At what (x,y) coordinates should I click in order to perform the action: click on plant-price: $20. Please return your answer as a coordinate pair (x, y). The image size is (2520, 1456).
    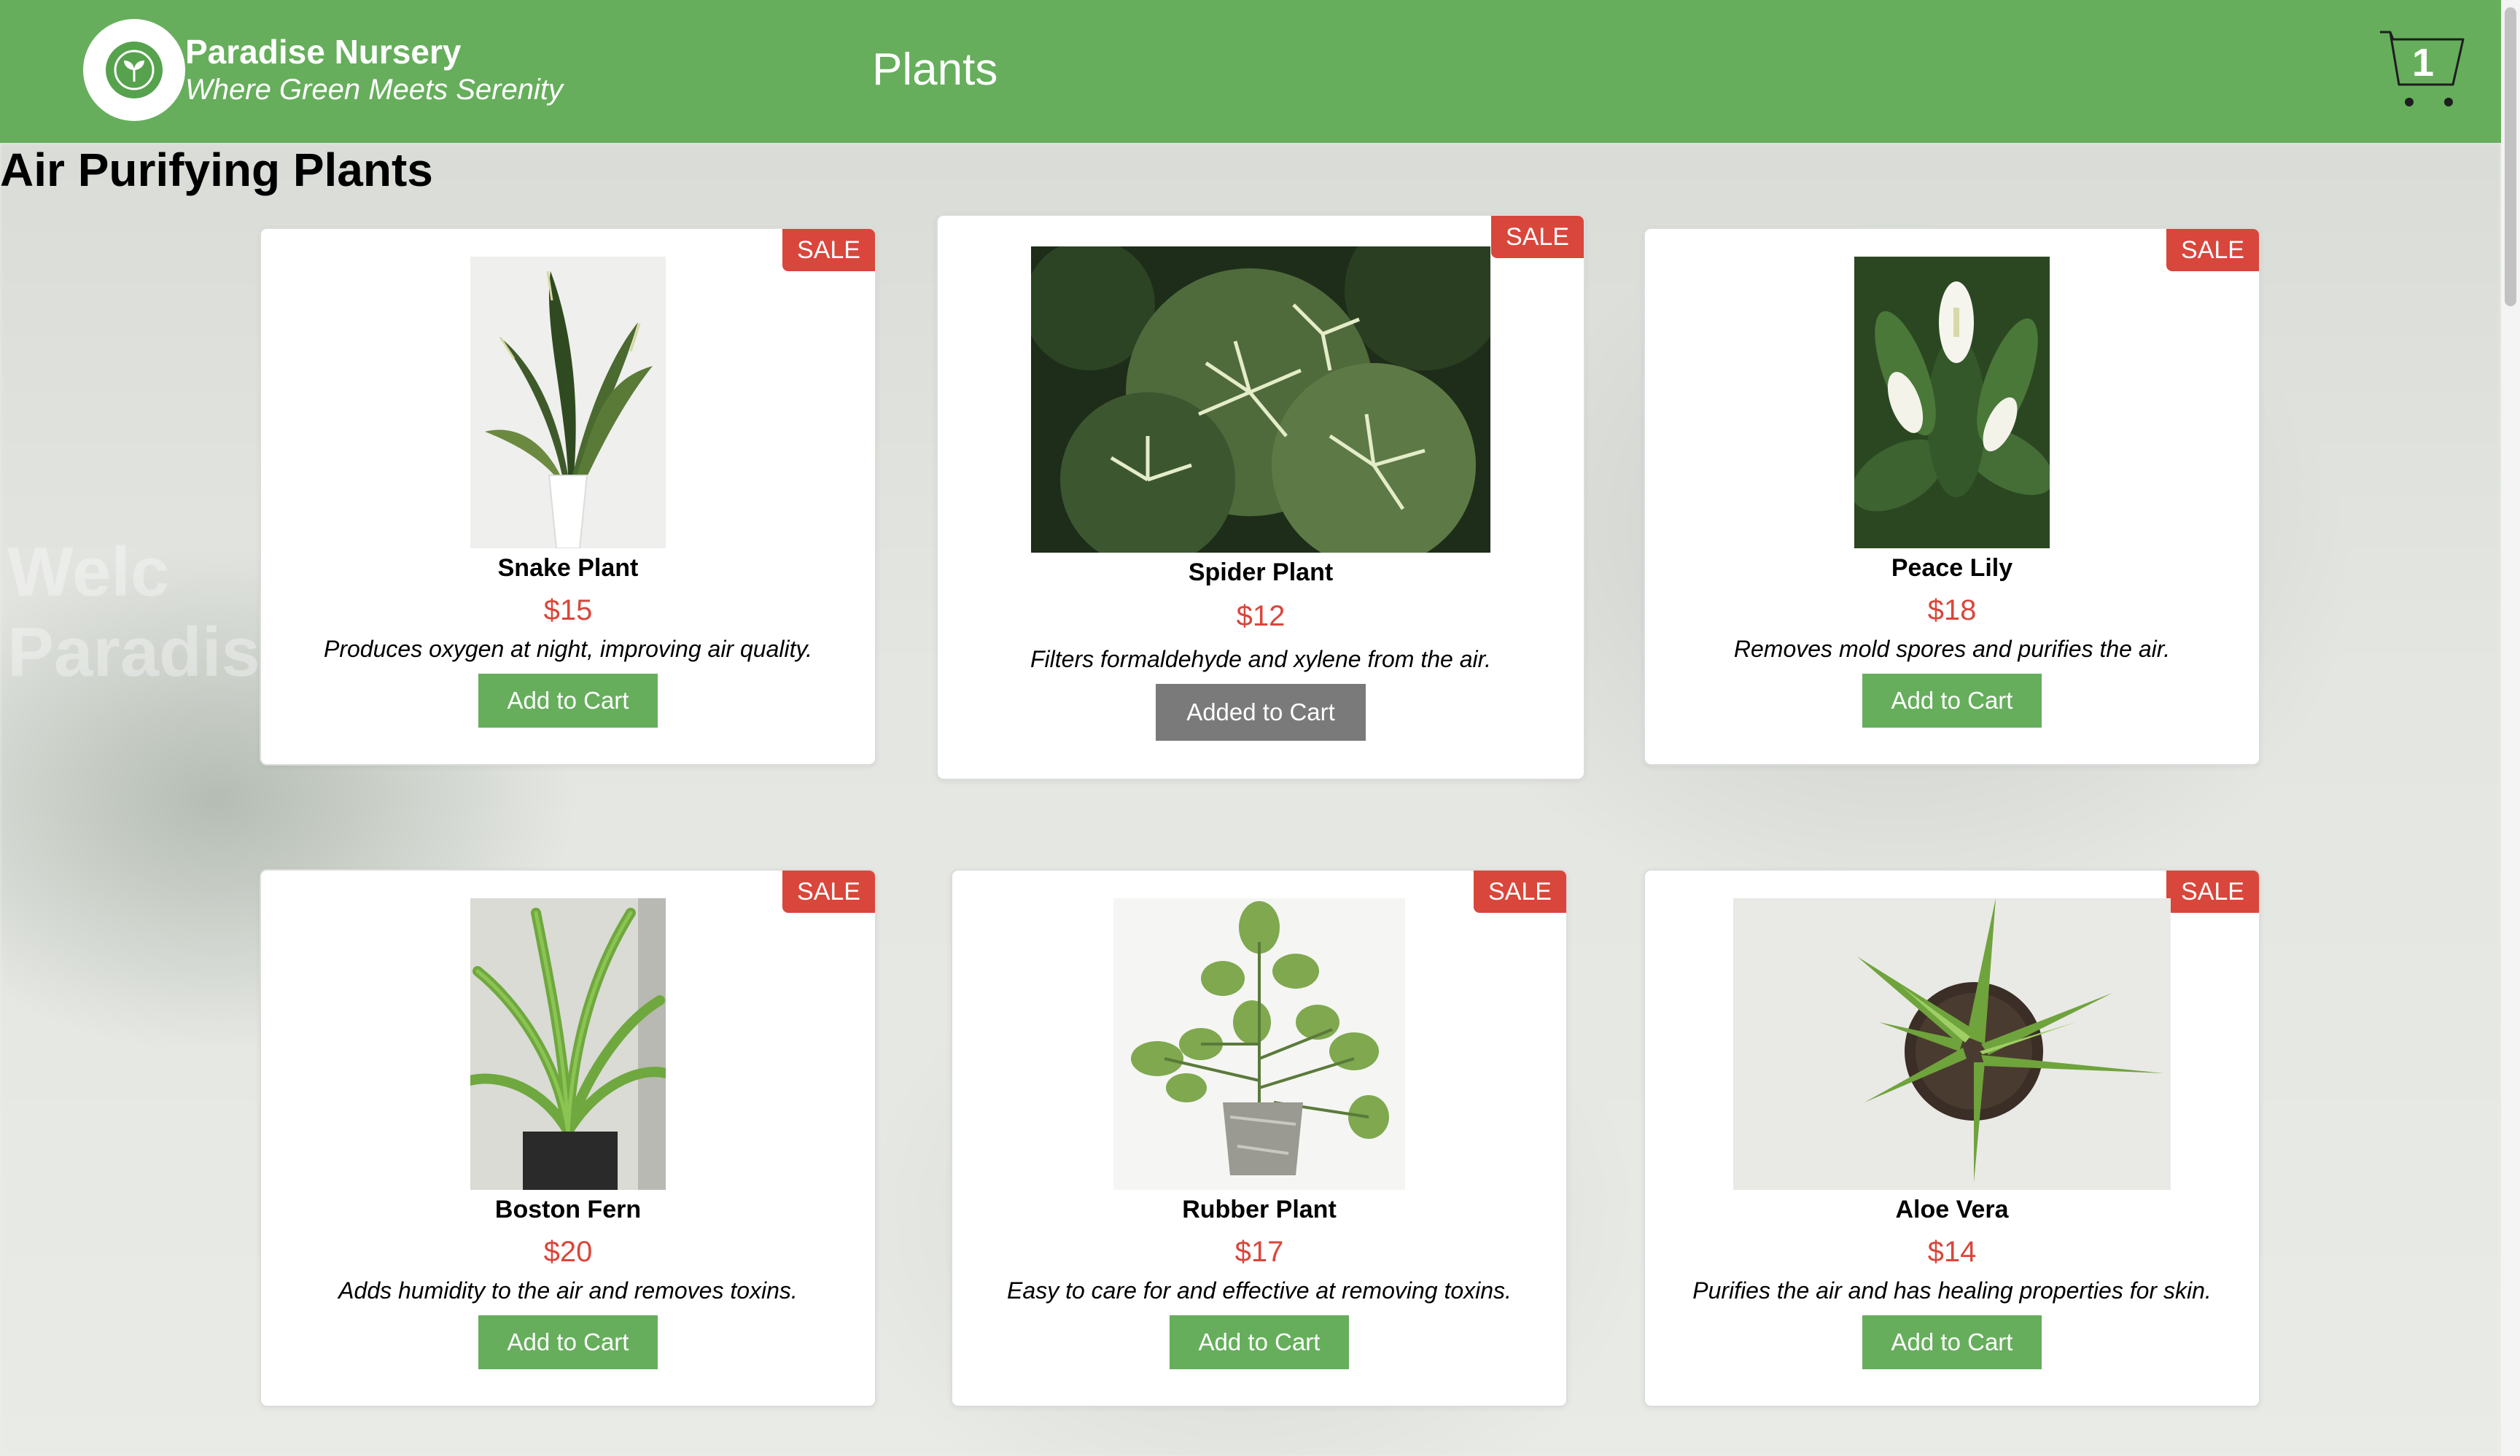
    Looking at the image, I should click on (568, 1252).